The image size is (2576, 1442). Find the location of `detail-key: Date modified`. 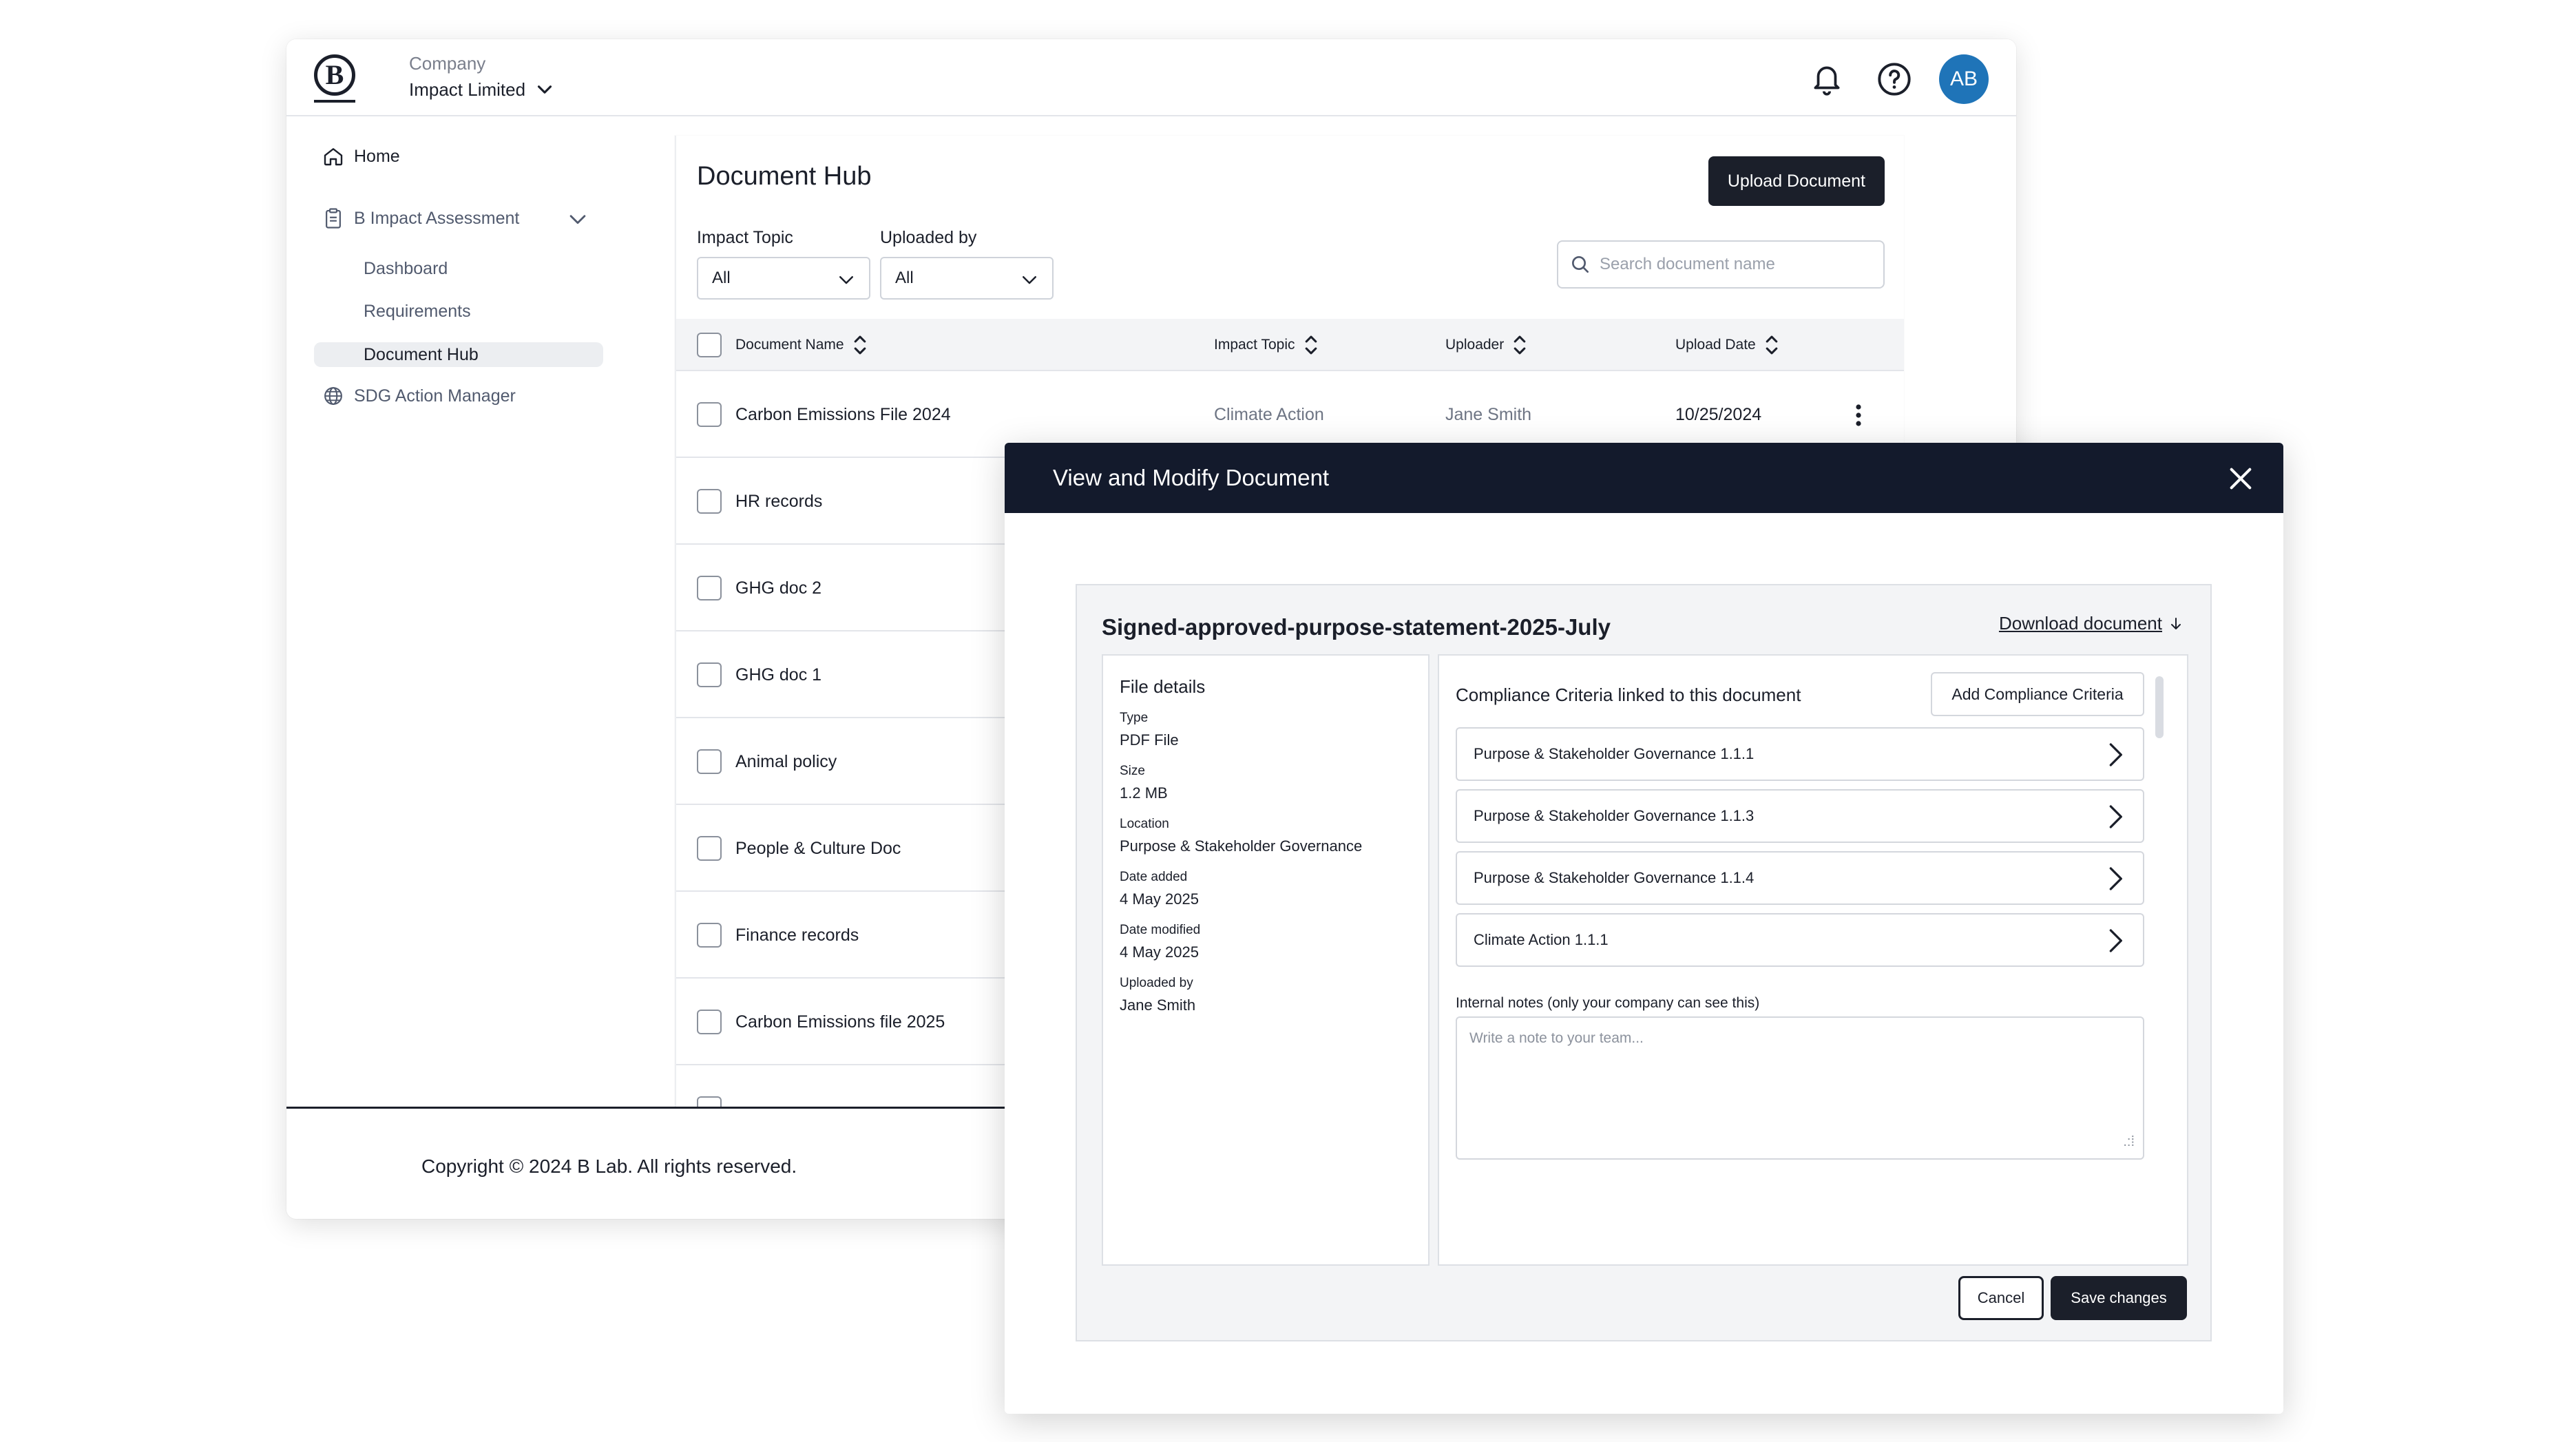

detail-key: Date modified is located at coordinates (1160, 930).